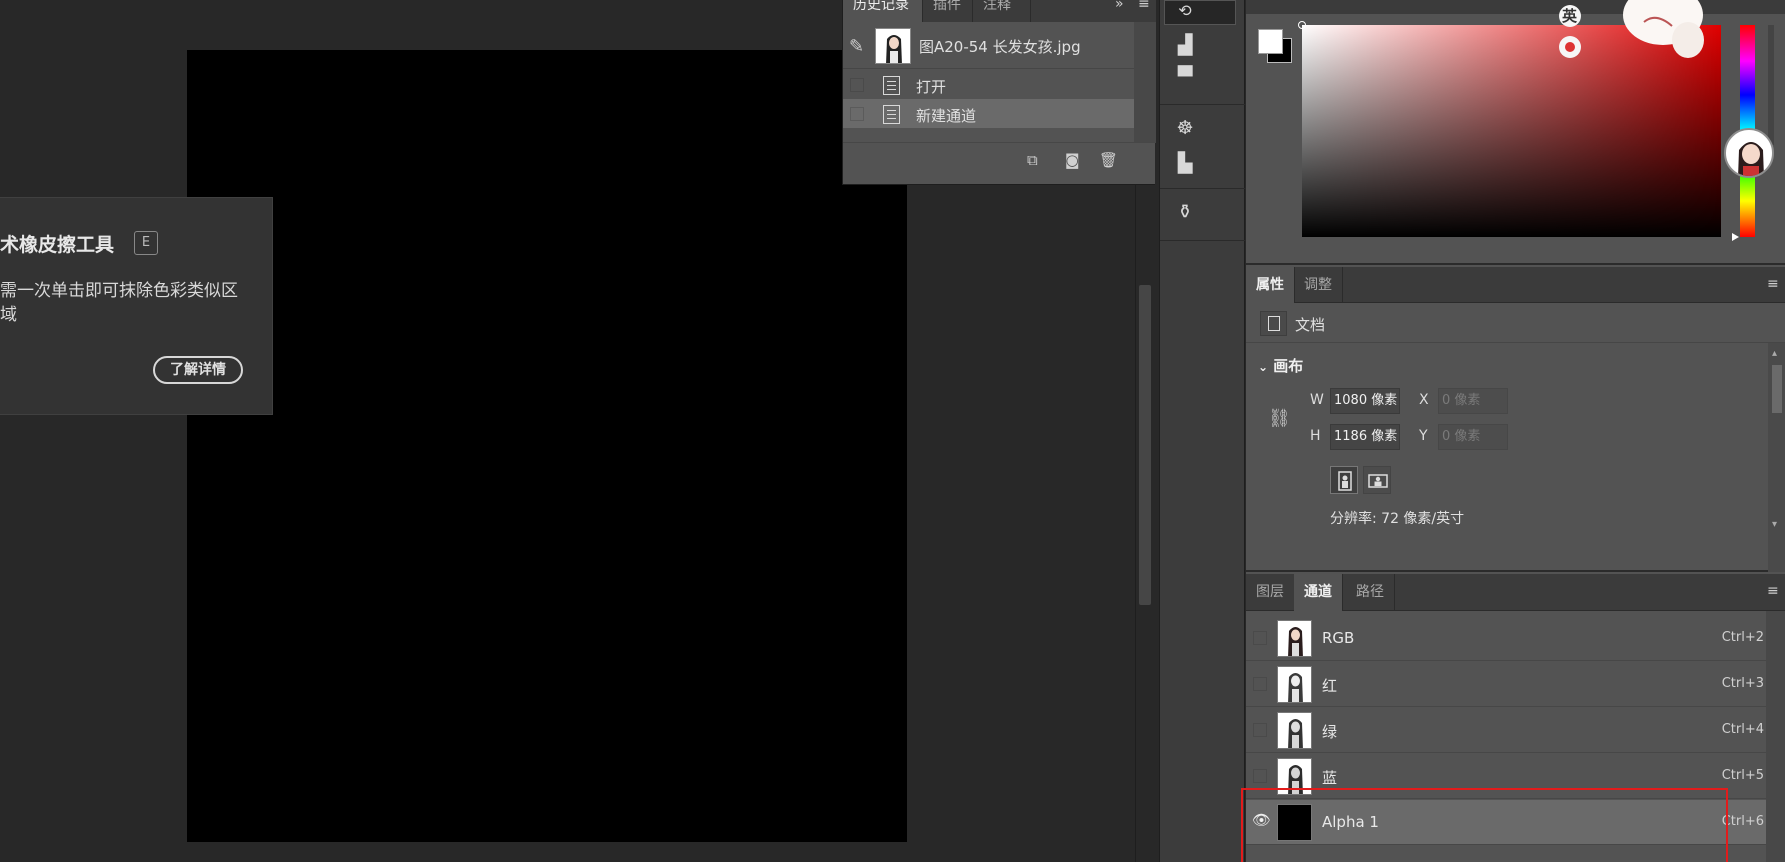 This screenshot has width=1785, height=862. What do you see at coordinates (1473, 437) in the screenshot?
I see `canvas-y-field: 0 像素` at bounding box center [1473, 437].